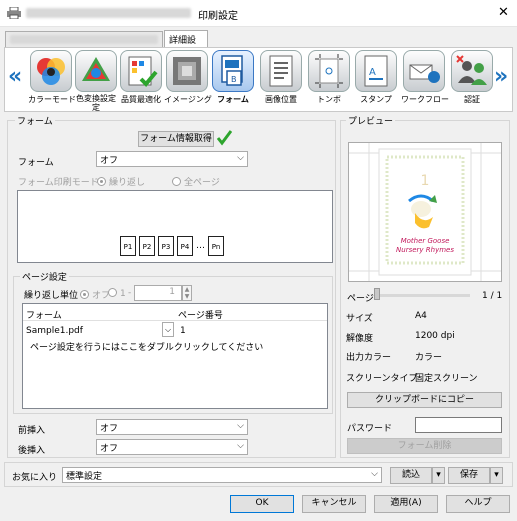 The height and width of the screenshot is (521, 517). Describe the element at coordinates (425, 212) in the screenshot. I see `preview-image: 1 Mother Goose Nursery Rhymes` at that location.